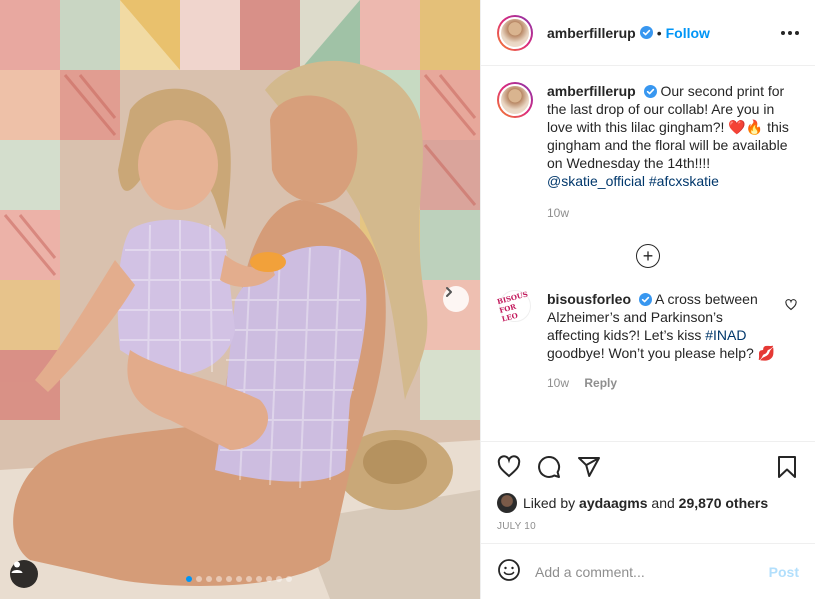  What do you see at coordinates (591, 91) in the screenshot?
I see `caption-username: amberfillerup` at bounding box center [591, 91].